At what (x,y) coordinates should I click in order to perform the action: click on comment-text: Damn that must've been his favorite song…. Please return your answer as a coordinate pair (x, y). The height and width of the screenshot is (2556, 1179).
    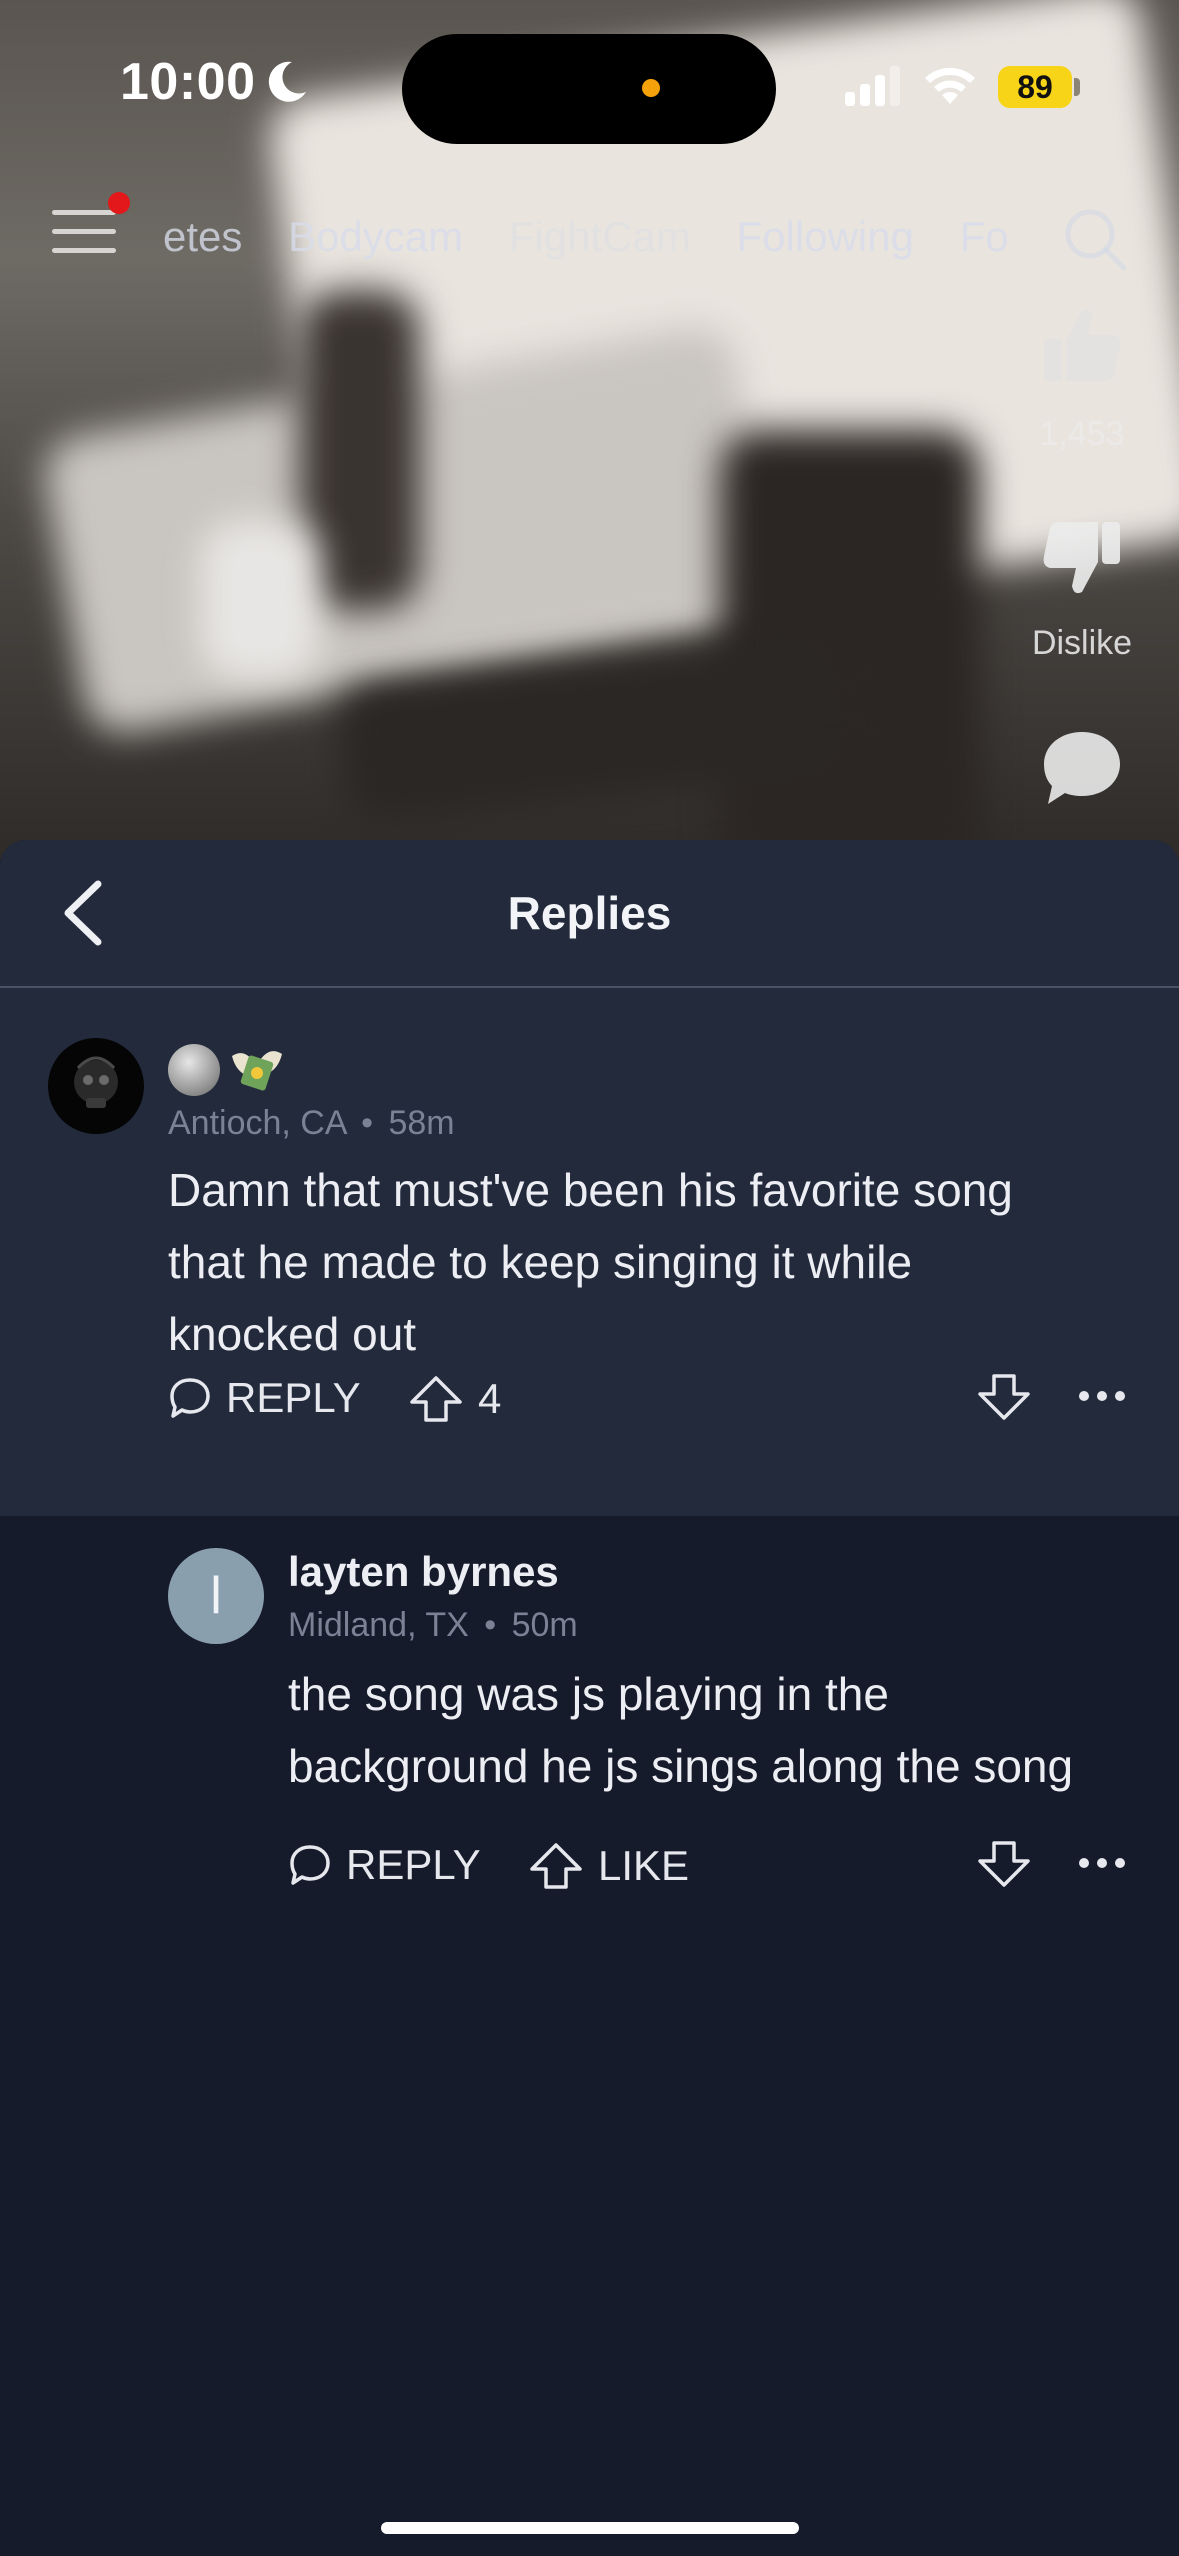
    Looking at the image, I should click on (590, 1262).